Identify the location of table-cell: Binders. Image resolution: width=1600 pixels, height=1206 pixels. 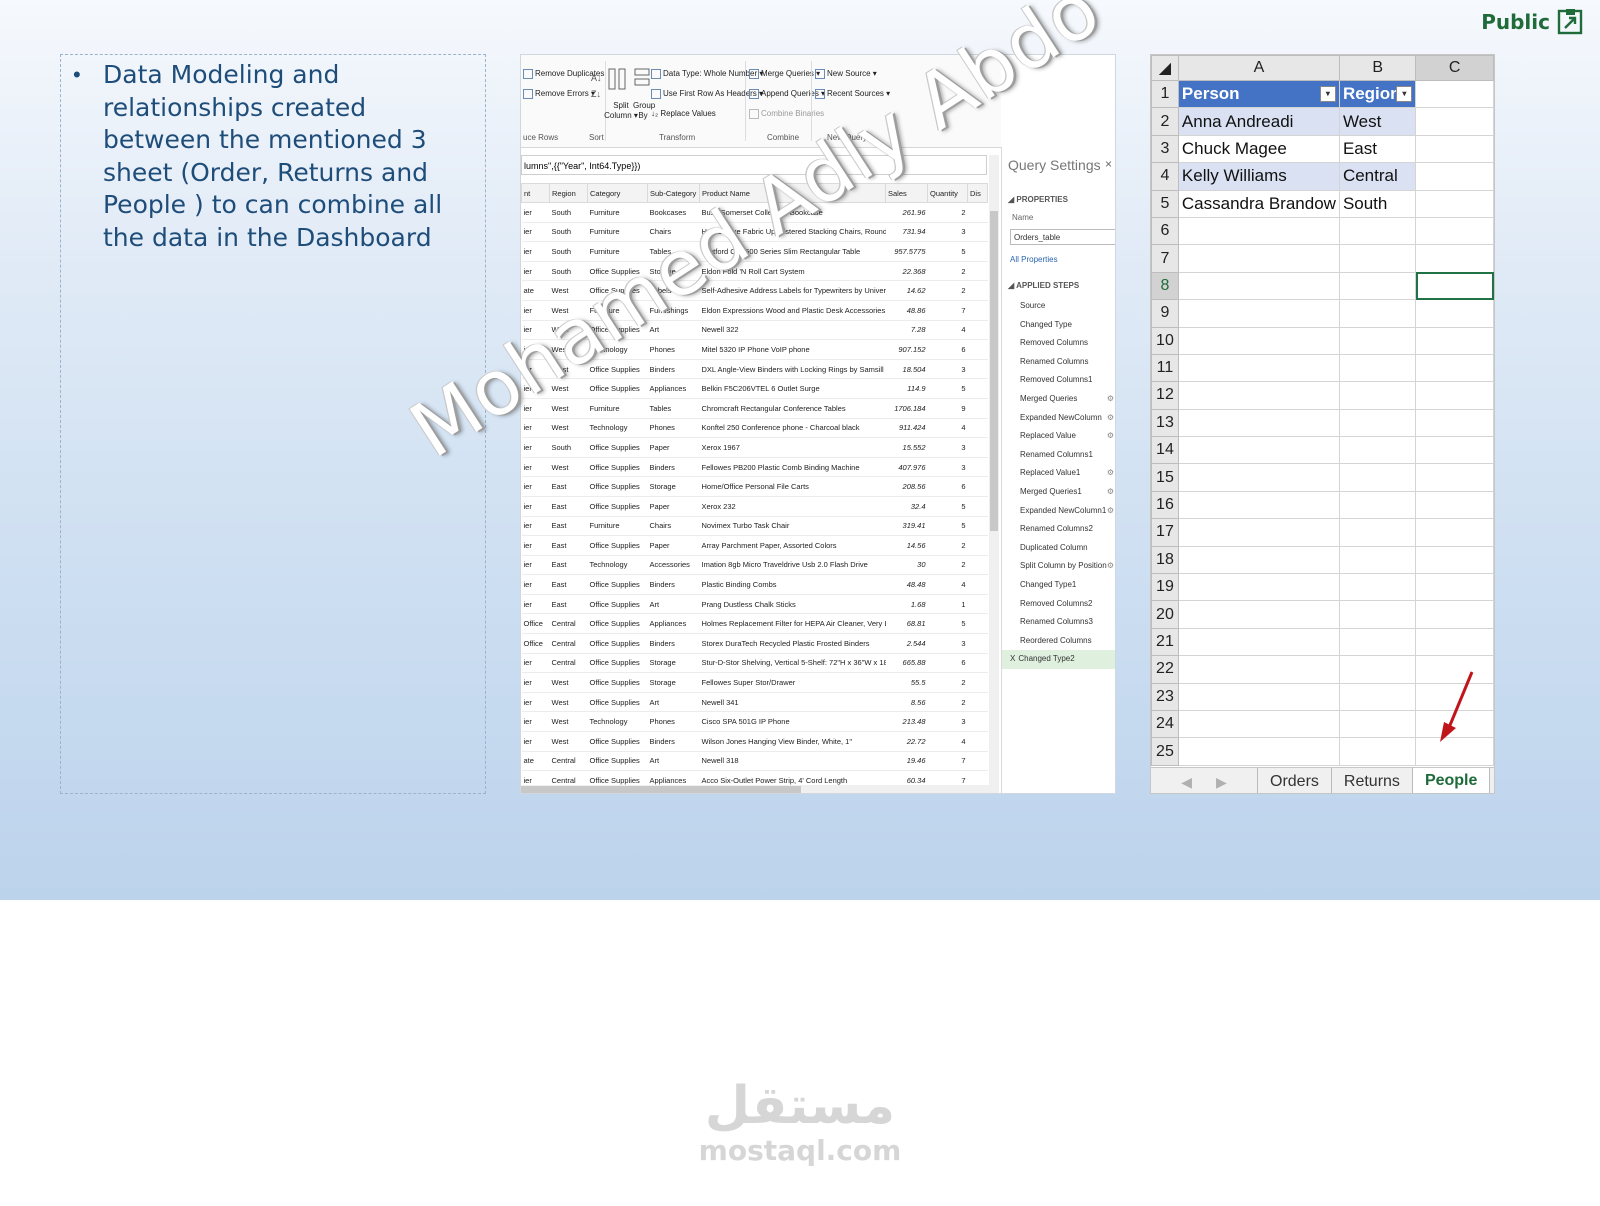
(673, 741).